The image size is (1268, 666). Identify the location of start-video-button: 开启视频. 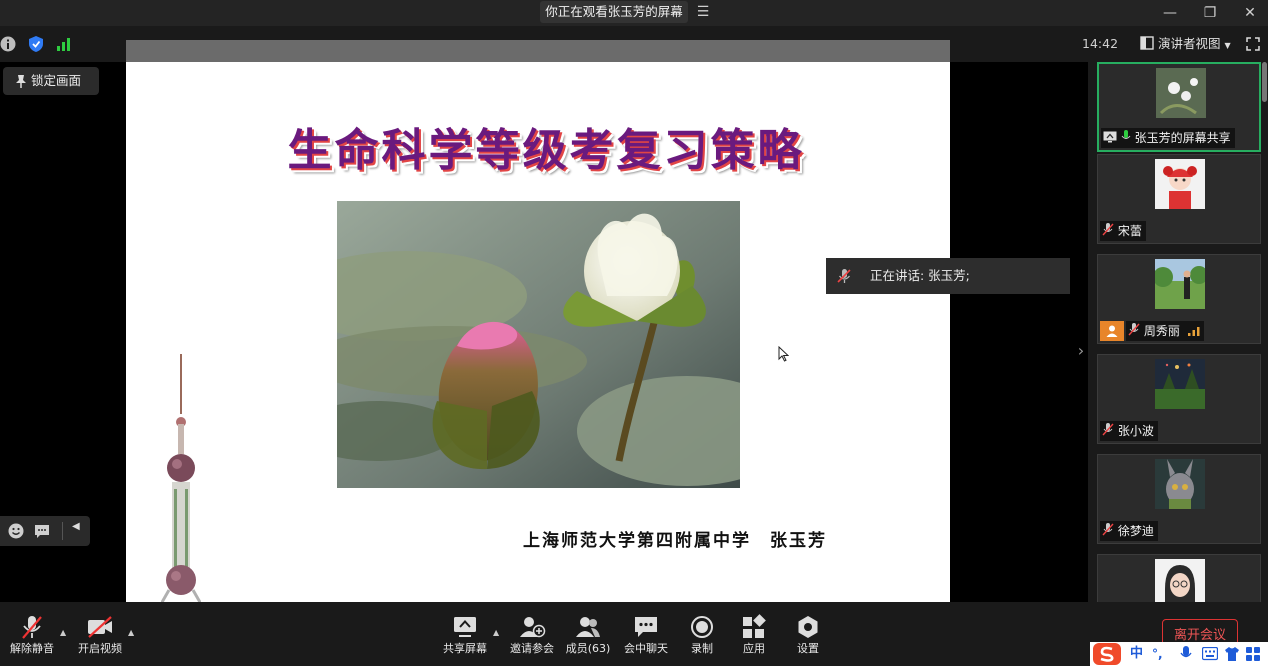
(100, 638).